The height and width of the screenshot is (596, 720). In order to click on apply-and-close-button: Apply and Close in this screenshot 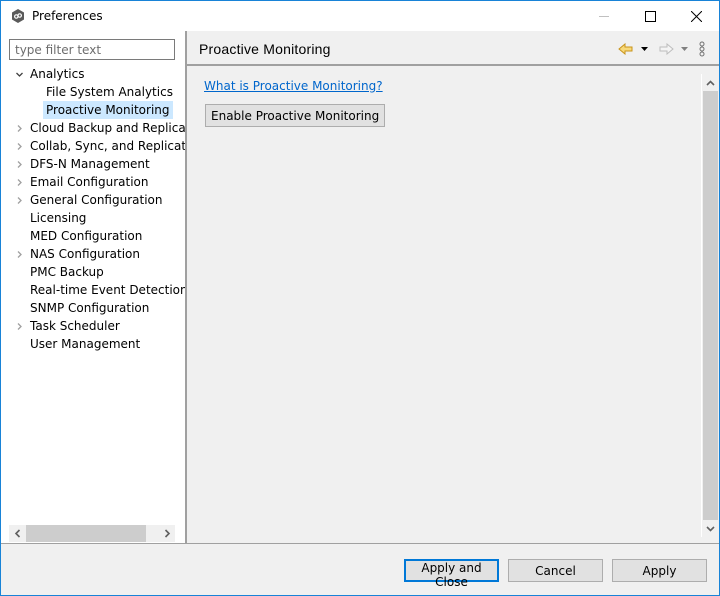, I will do `click(451, 574)`.